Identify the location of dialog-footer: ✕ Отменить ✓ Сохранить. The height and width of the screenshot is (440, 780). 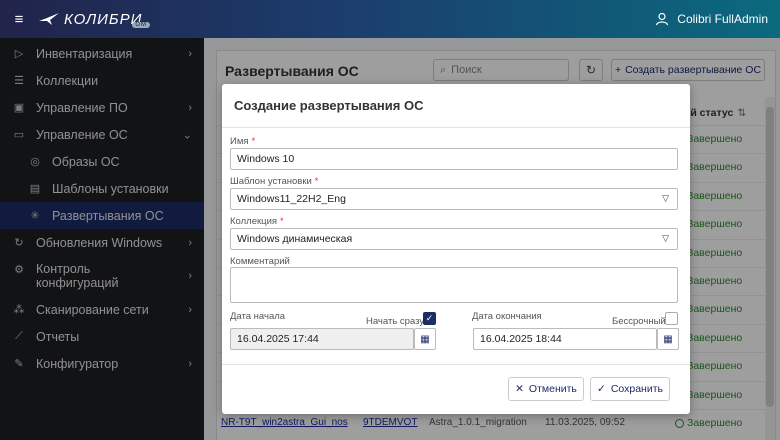
(456, 389).